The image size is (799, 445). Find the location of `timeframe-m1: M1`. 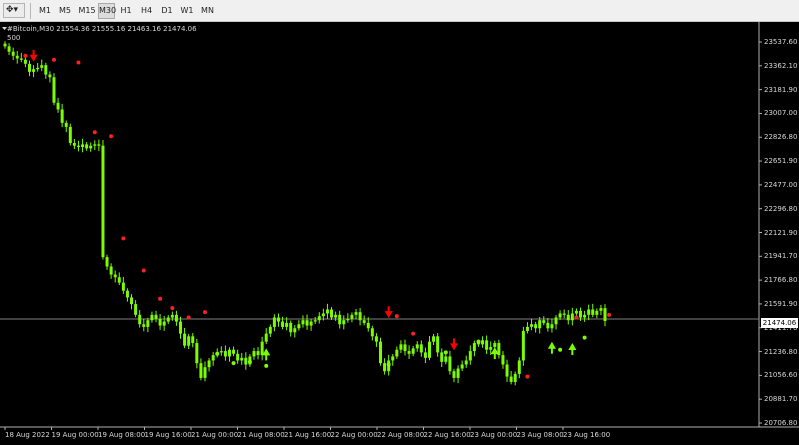

timeframe-m1: M1 is located at coordinates (45, 11).